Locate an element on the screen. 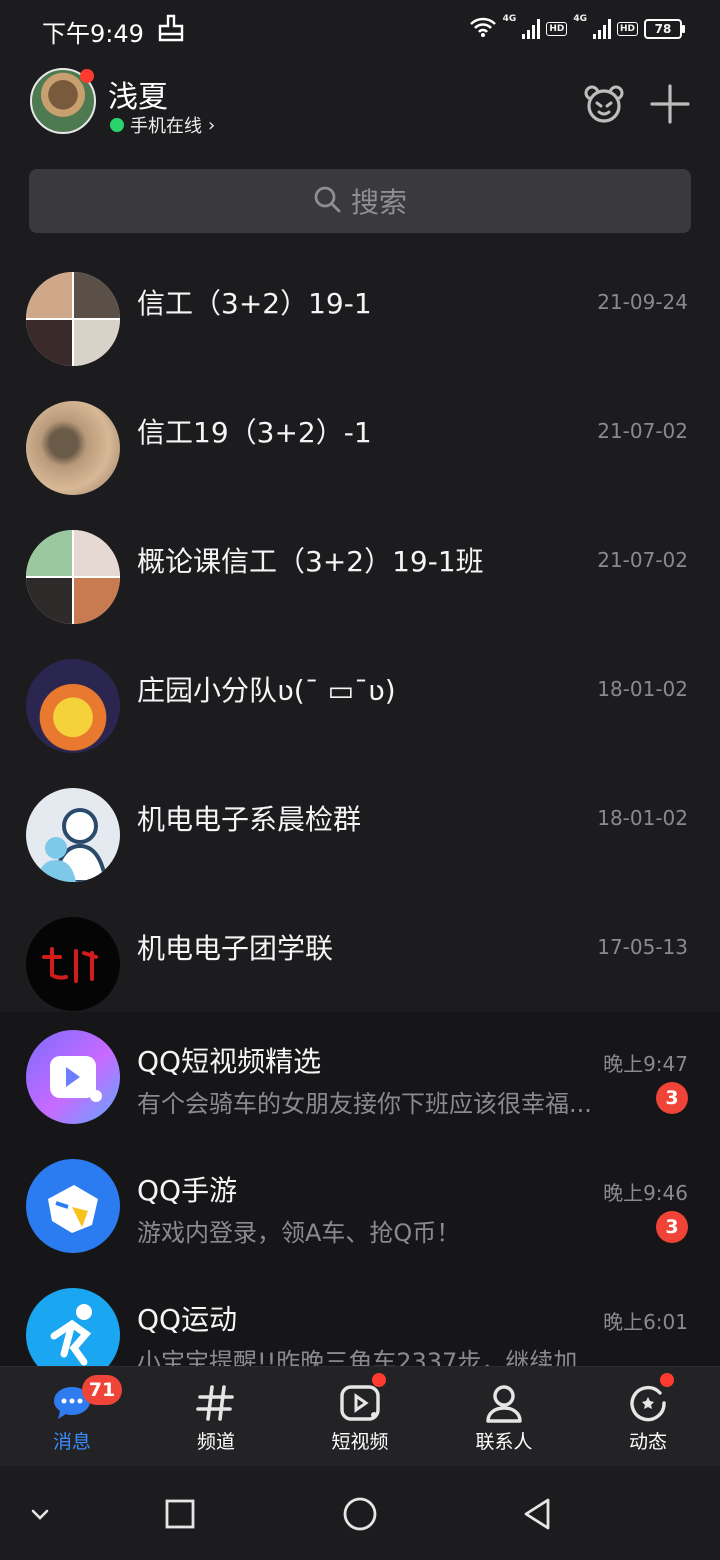 The image size is (720, 1560). chat-title: 机电电子系晨检群 is located at coordinates (249, 819).